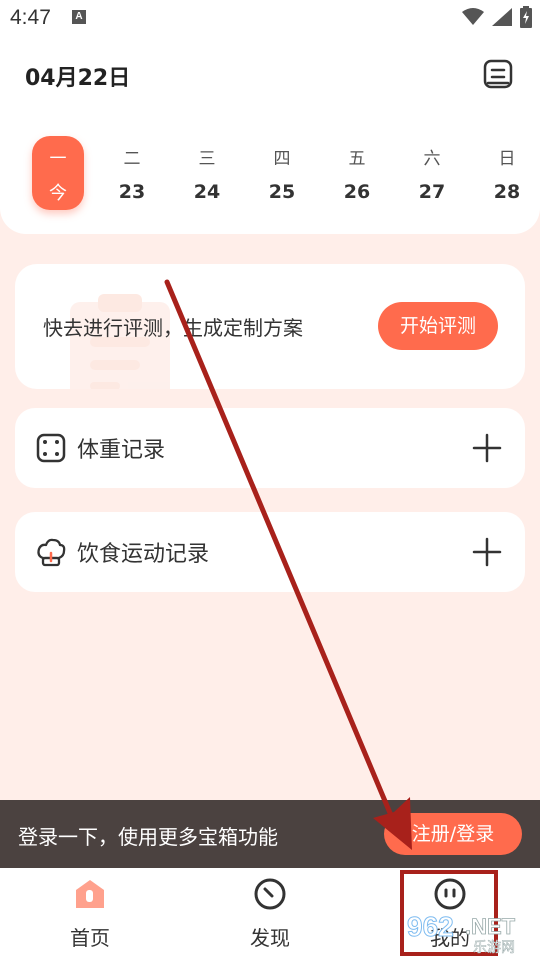  Describe the element at coordinates (502, 17) in the screenshot. I see `signal-icon` at that location.